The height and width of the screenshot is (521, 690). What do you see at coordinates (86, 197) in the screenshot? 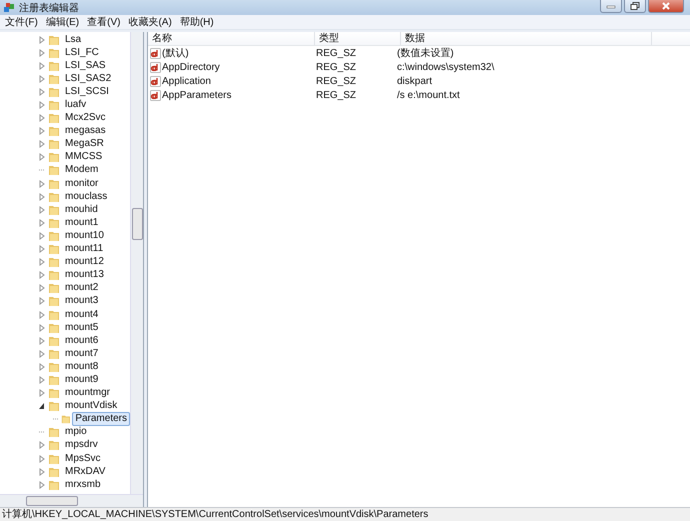
I see `tree-item: mouclass` at bounding box center [86, 197].